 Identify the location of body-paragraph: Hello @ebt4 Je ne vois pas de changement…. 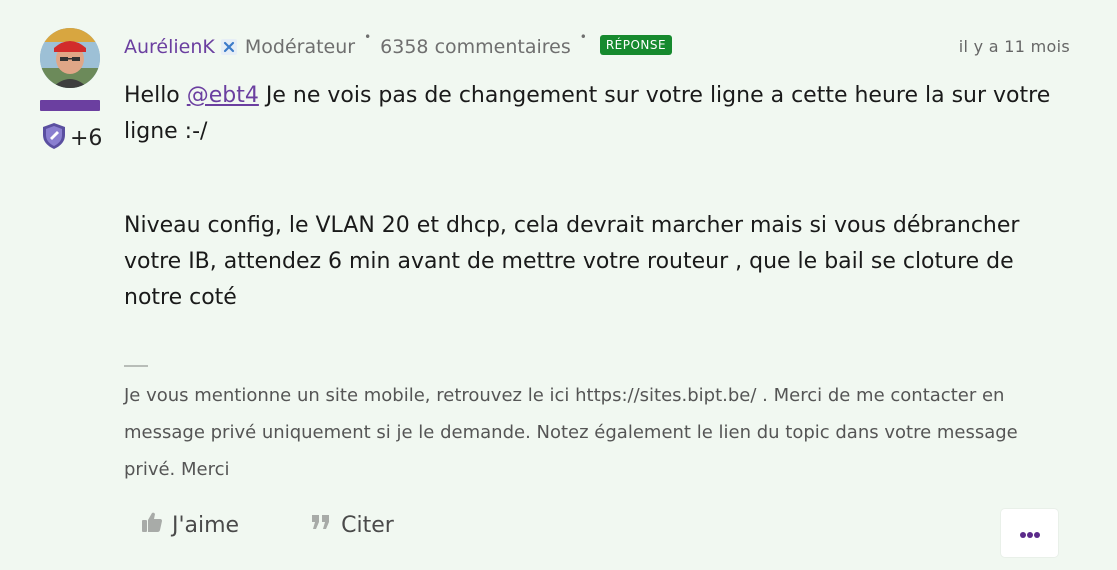
(594, 114).